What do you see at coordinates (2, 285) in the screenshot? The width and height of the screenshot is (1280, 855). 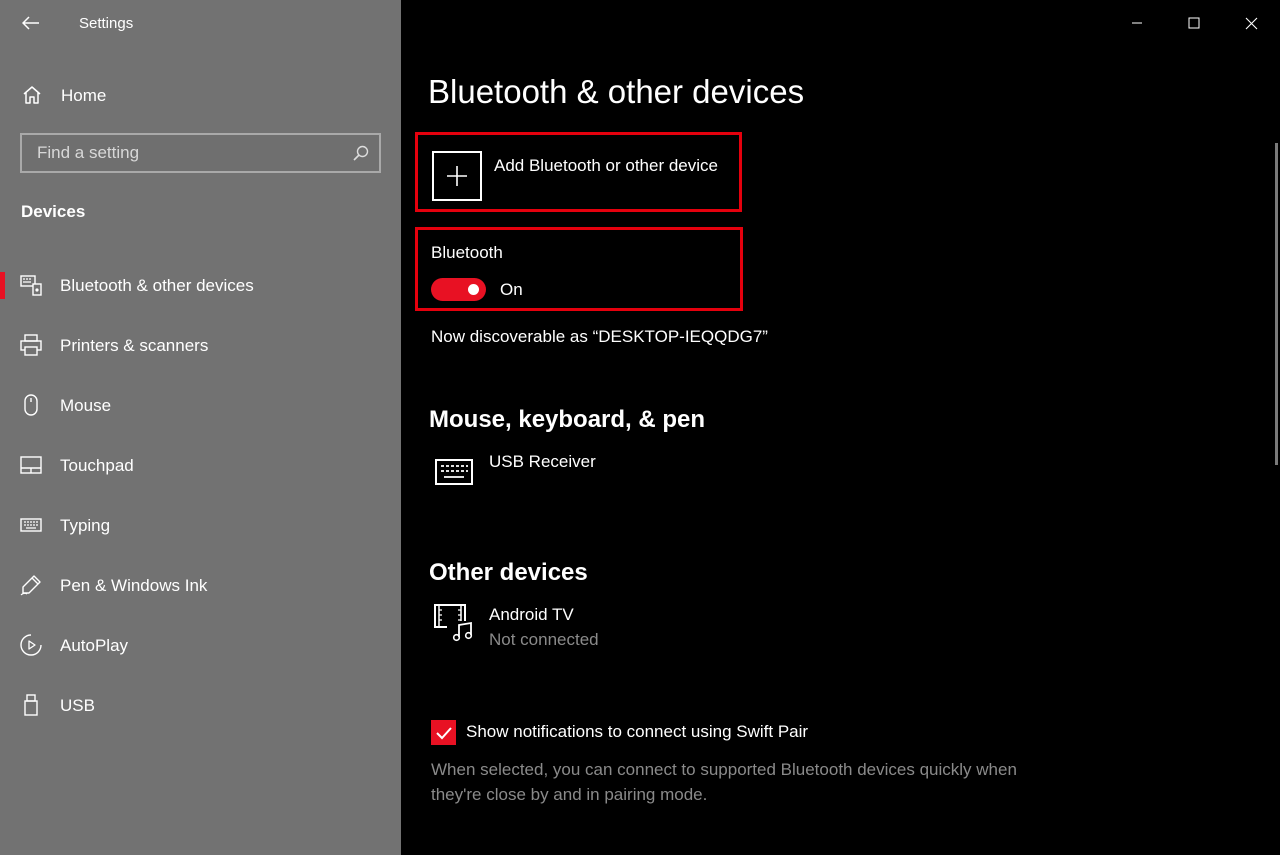 I see `active-indicator` at bounding box center [2, 285].